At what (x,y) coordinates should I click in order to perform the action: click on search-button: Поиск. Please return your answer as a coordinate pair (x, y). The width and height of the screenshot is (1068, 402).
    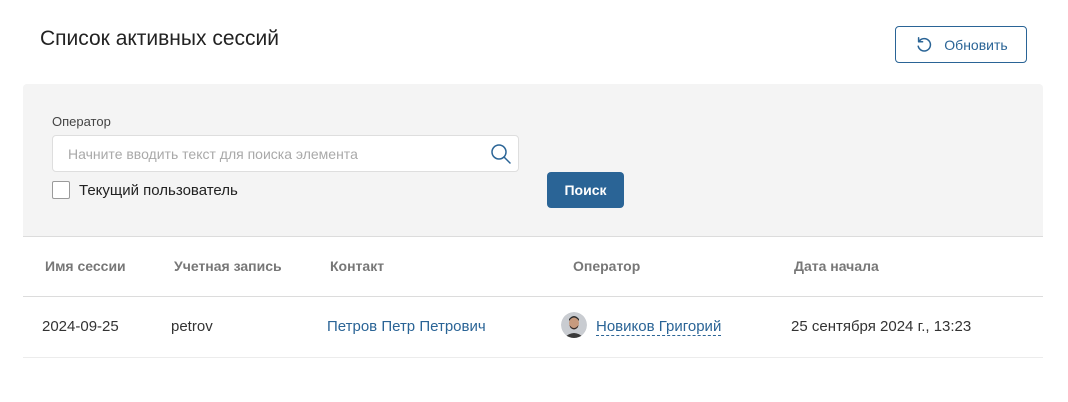
    Looking at the image, I should click on (585, 190).